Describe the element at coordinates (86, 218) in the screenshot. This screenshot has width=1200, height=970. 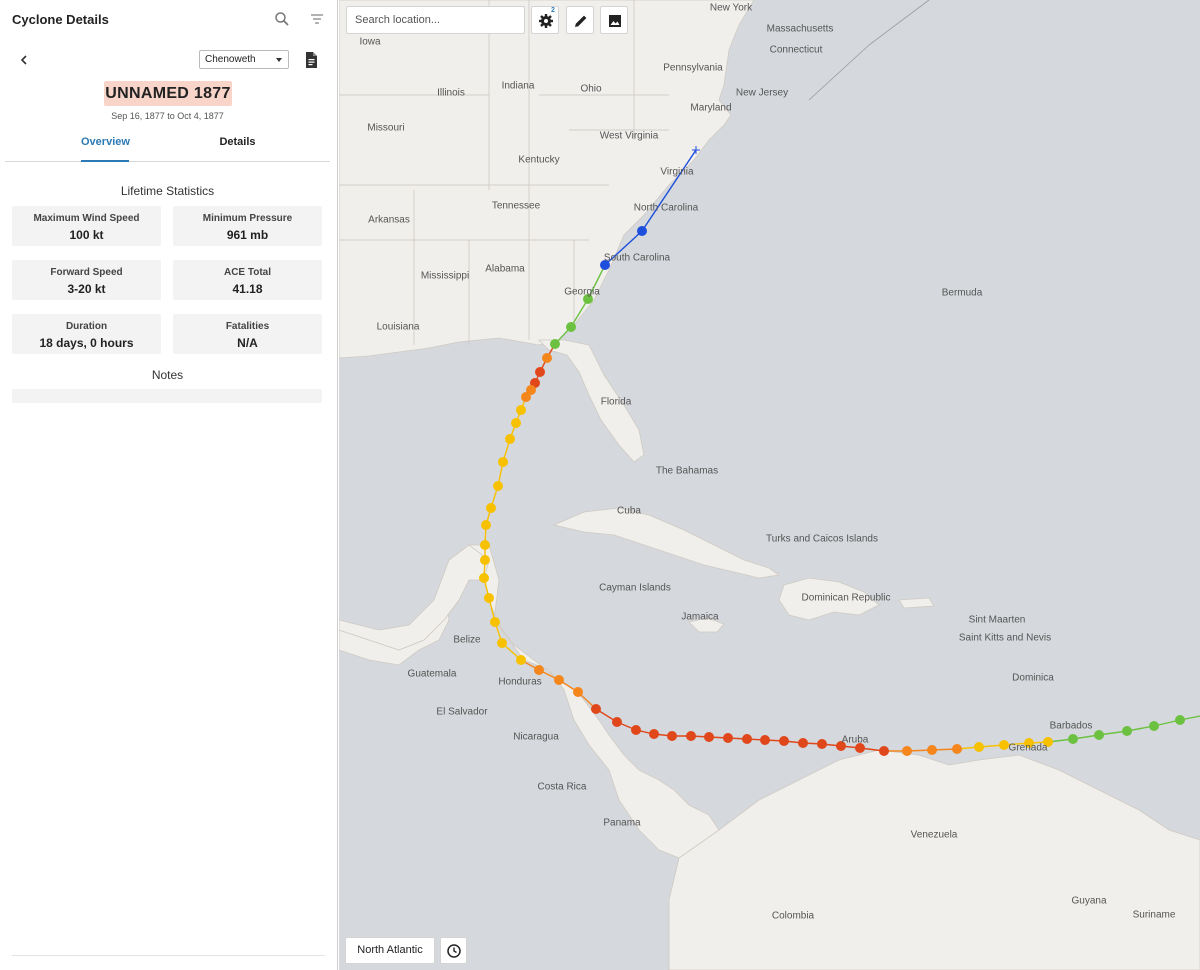
I see `stat-label: Maximum Wind Speed` at that location.